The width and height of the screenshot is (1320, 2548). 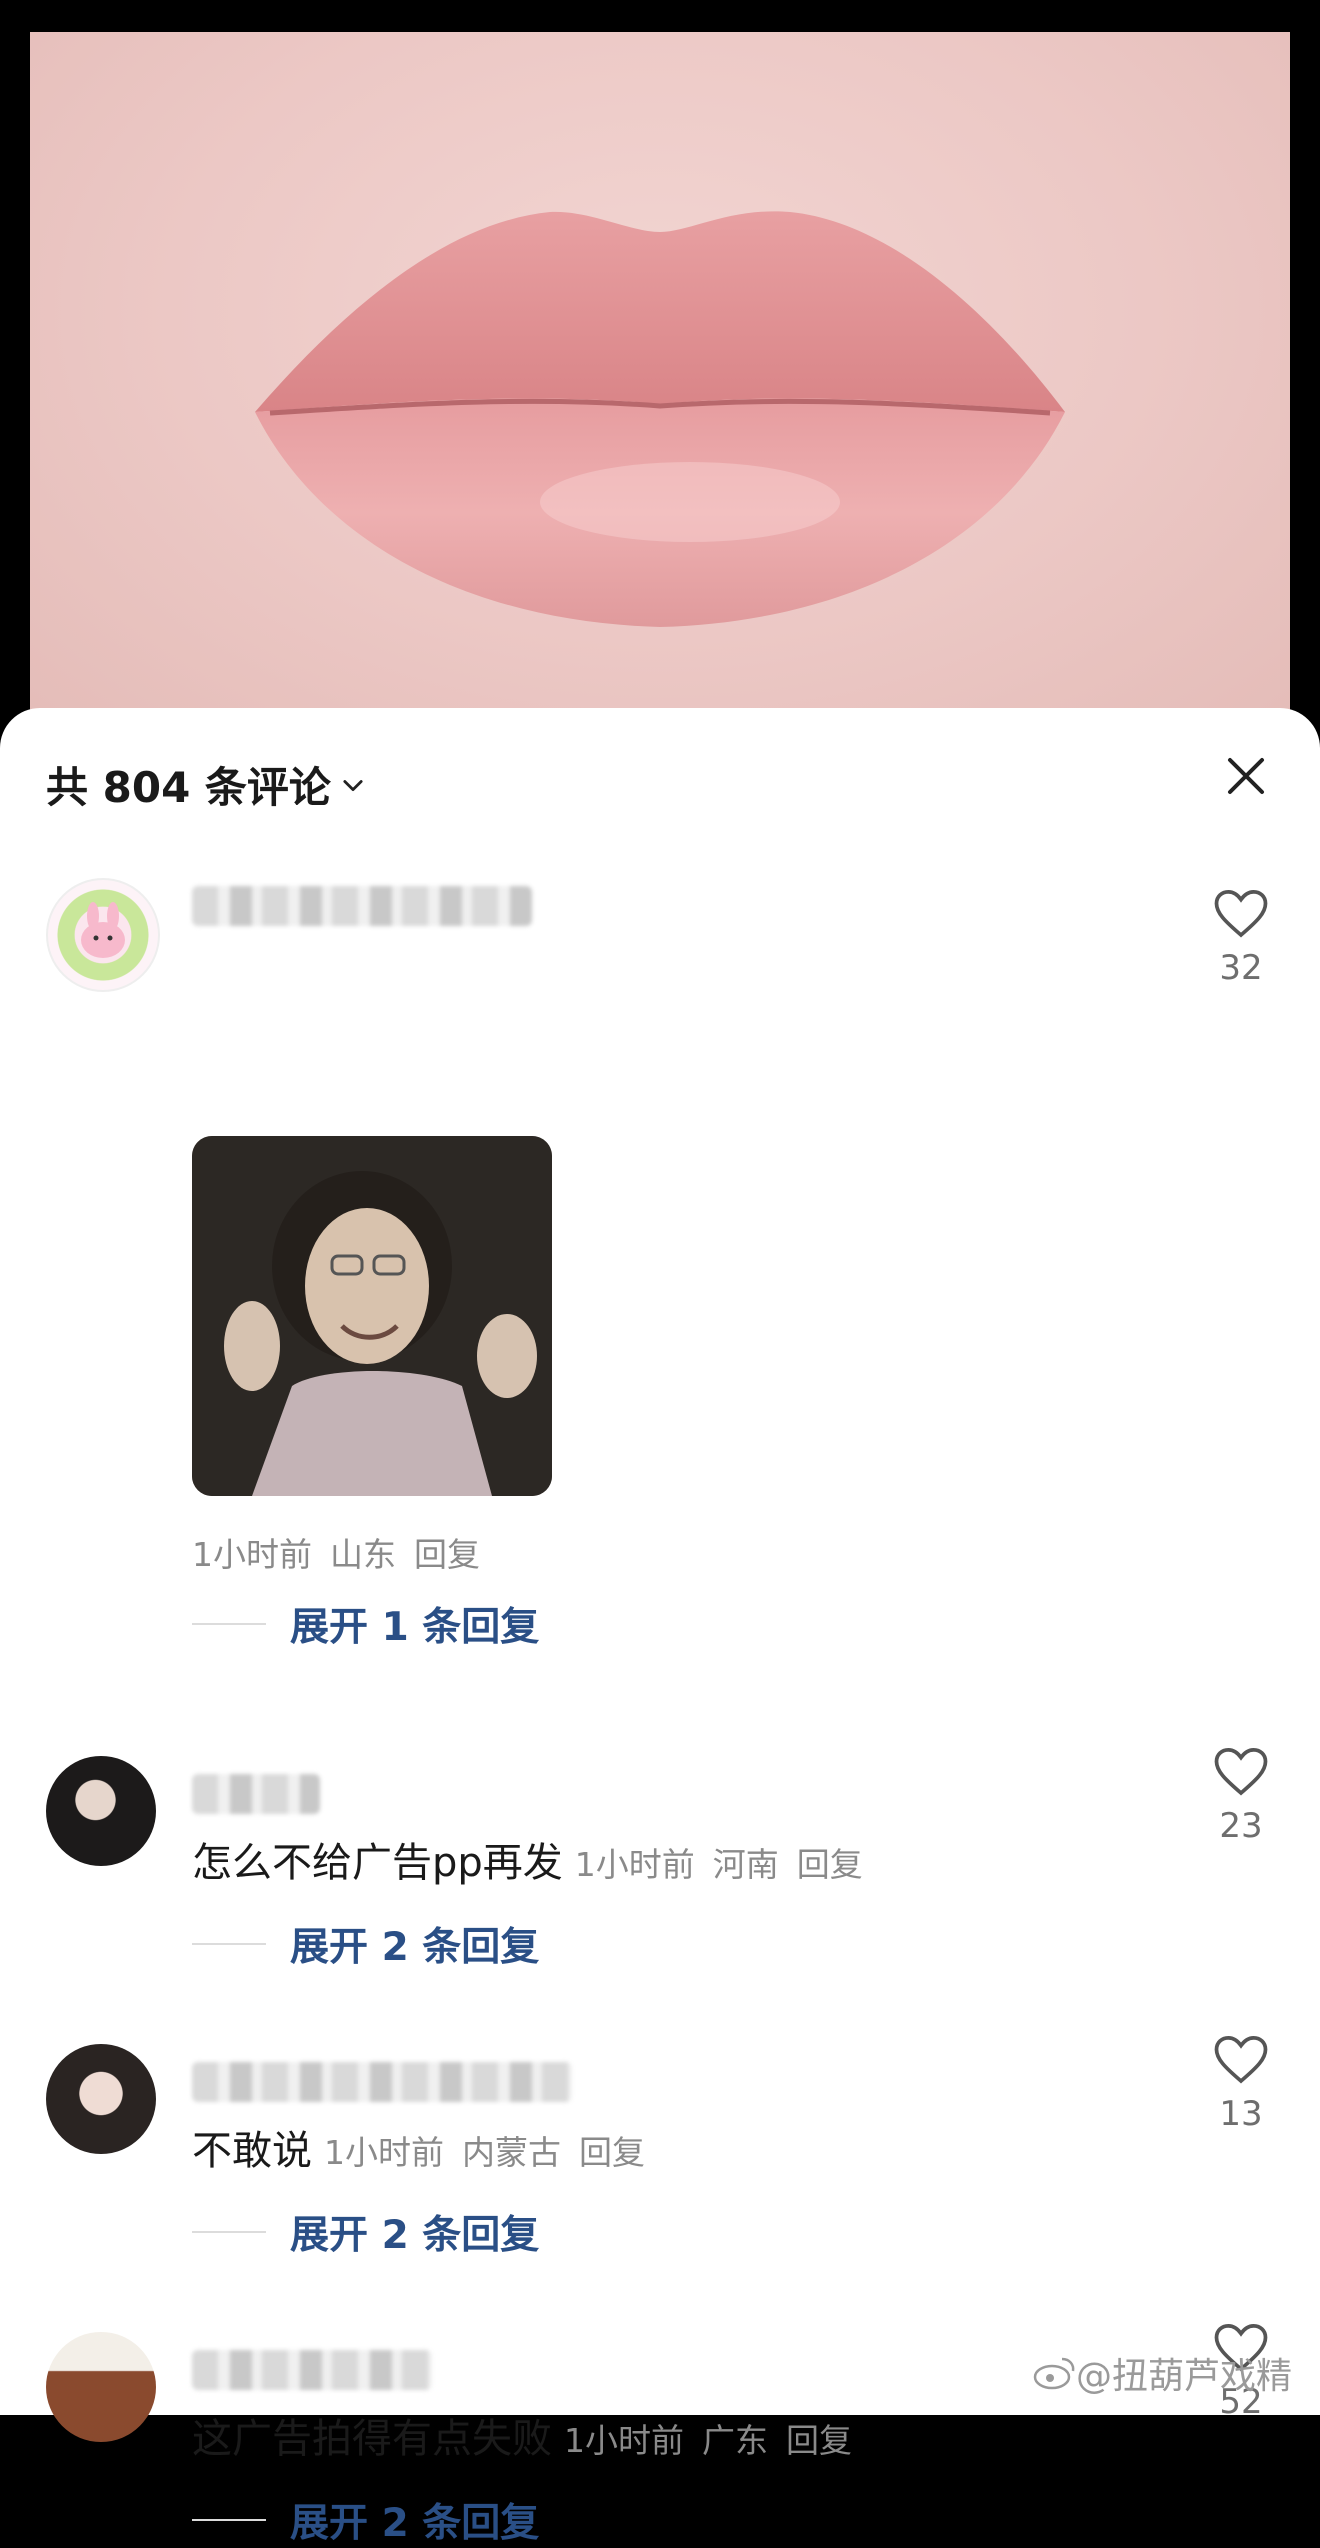 What do you see at coordinates (363, 1554) in the screenshot?
I see `comment-location: 山东` at bounding box center [363, 1554].